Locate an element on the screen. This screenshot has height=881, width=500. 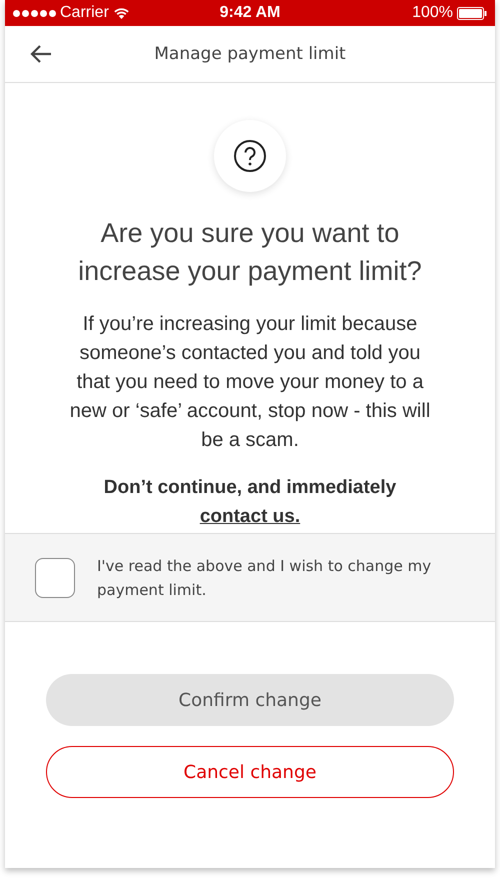
dialog-heading: Are you sure you want to increase your payment limit? is located at coordinates (250, 252).